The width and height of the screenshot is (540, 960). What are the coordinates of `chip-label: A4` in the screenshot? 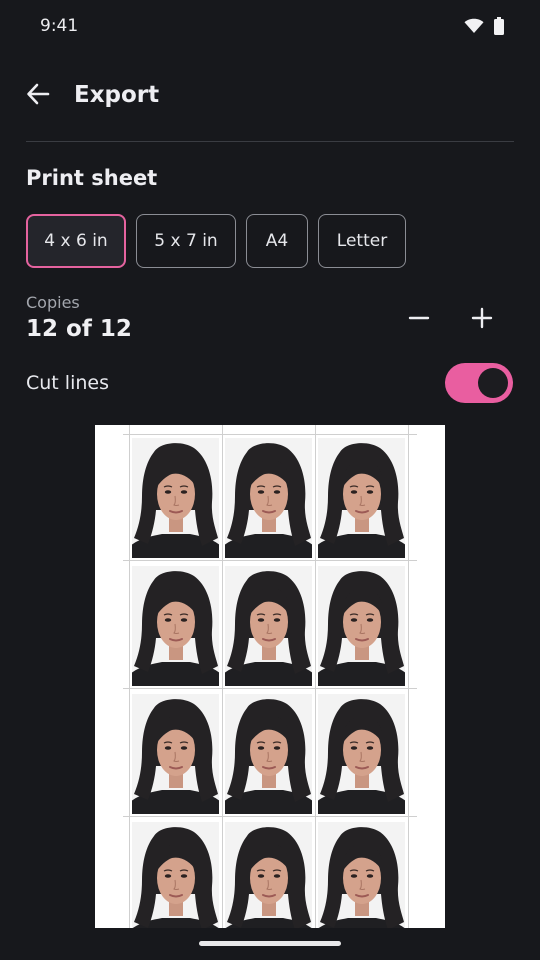 It's located at (277, 241).